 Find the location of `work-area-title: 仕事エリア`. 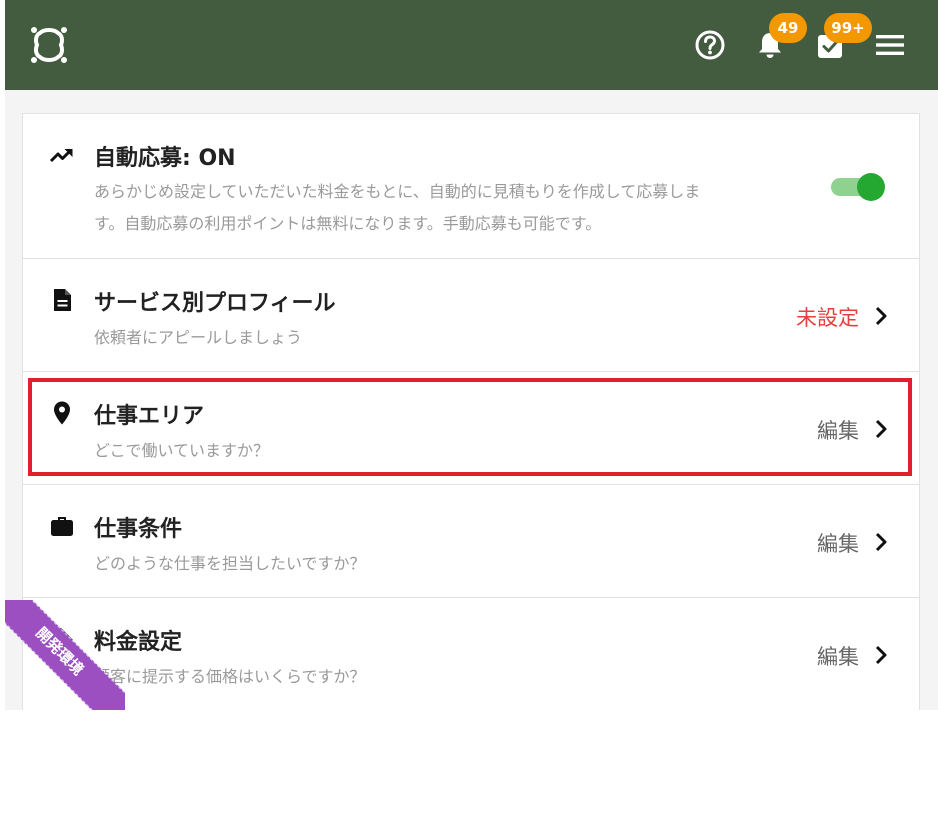

work-area-title: 仕事エリア is located at coordinates (149, 416).